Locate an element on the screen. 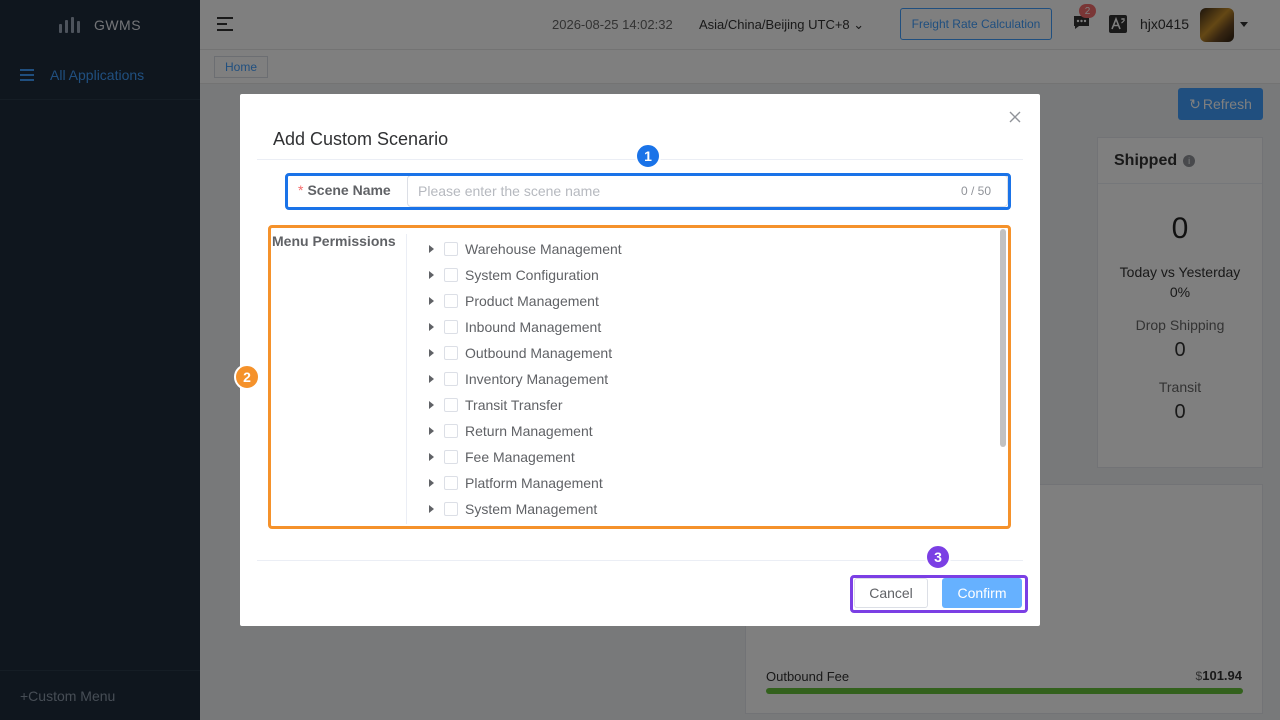  permission-label: Platform Management is located at coordinates (534, 483).